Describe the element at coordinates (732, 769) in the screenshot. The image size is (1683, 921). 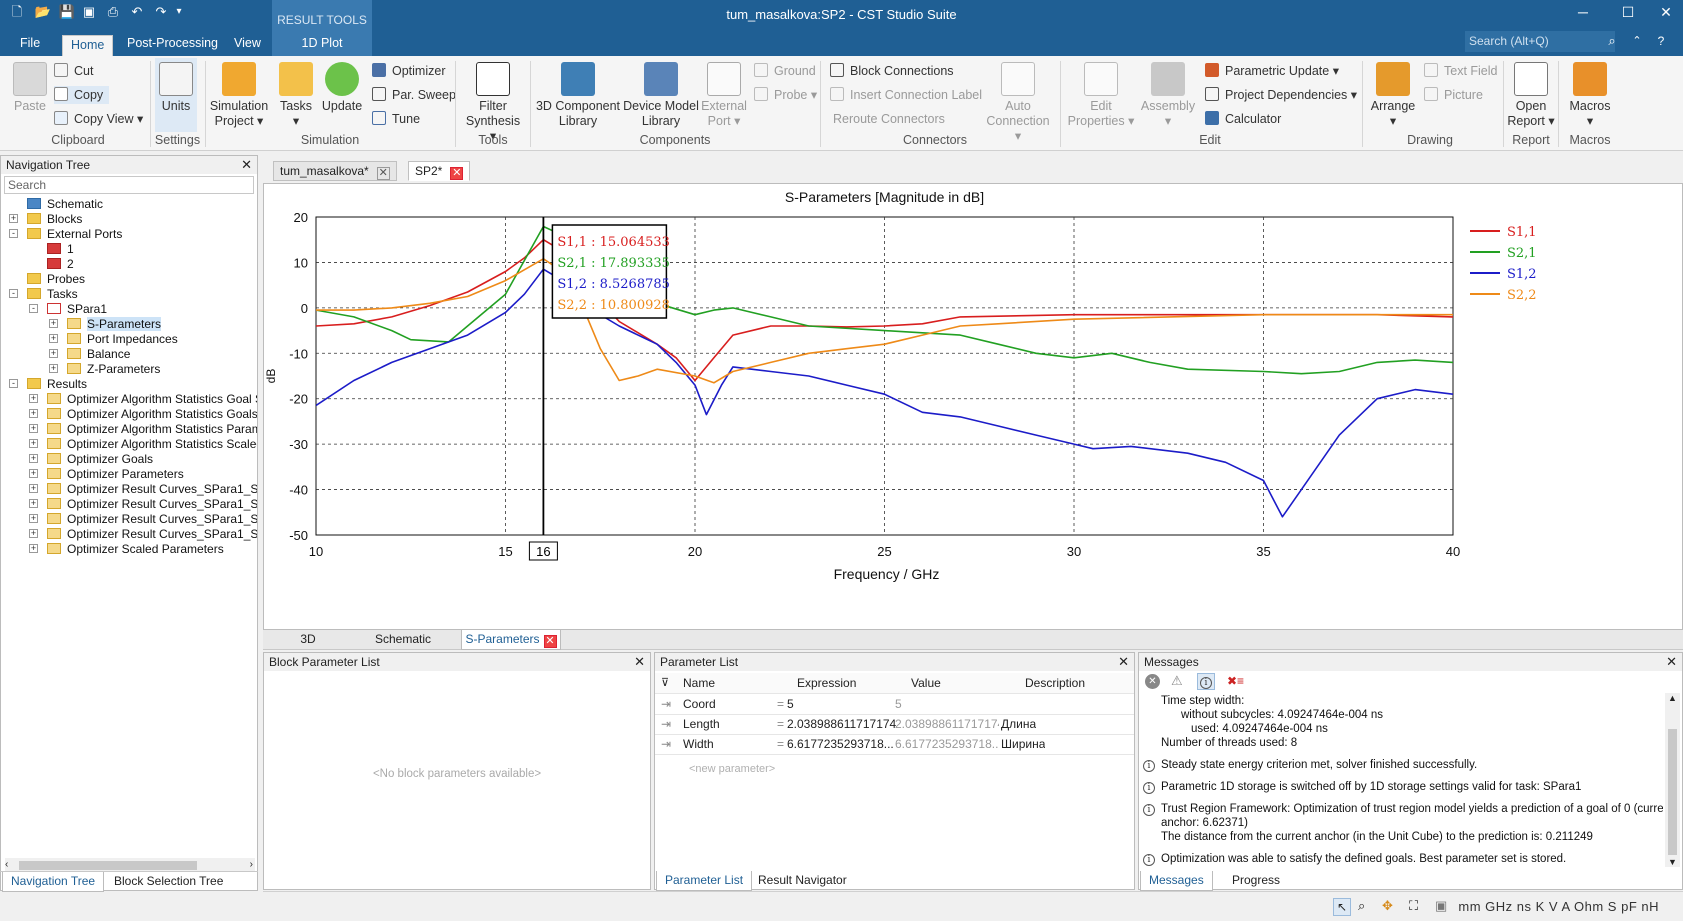
I see `new-parameter-row: <new parameter>` at that location.